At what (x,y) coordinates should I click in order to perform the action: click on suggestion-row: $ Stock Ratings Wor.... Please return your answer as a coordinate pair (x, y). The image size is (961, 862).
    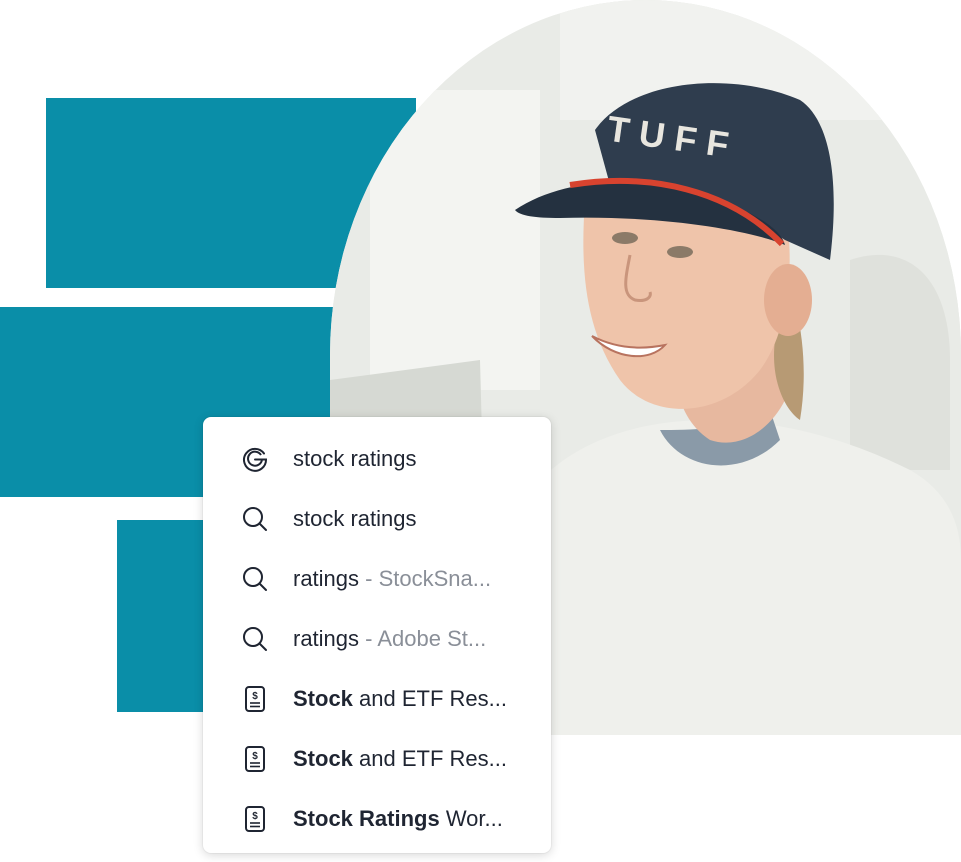
    Looking at the image, I should click on (377, 819).